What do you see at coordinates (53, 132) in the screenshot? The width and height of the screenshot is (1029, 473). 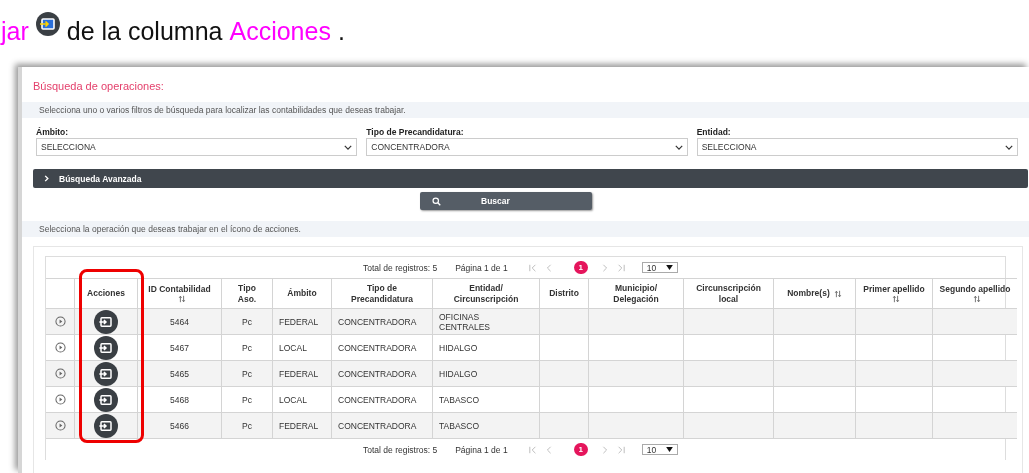 I see `field-label: Ámbito:` at bounding box center [53, 132].